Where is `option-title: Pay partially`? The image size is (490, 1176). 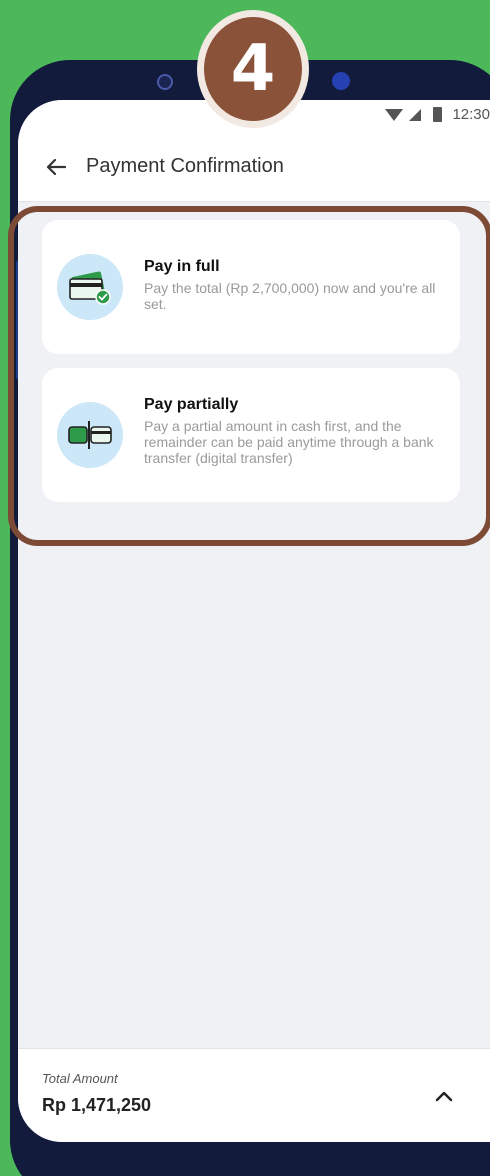 option-title: Pay partially is located at coordinates (191, 404).